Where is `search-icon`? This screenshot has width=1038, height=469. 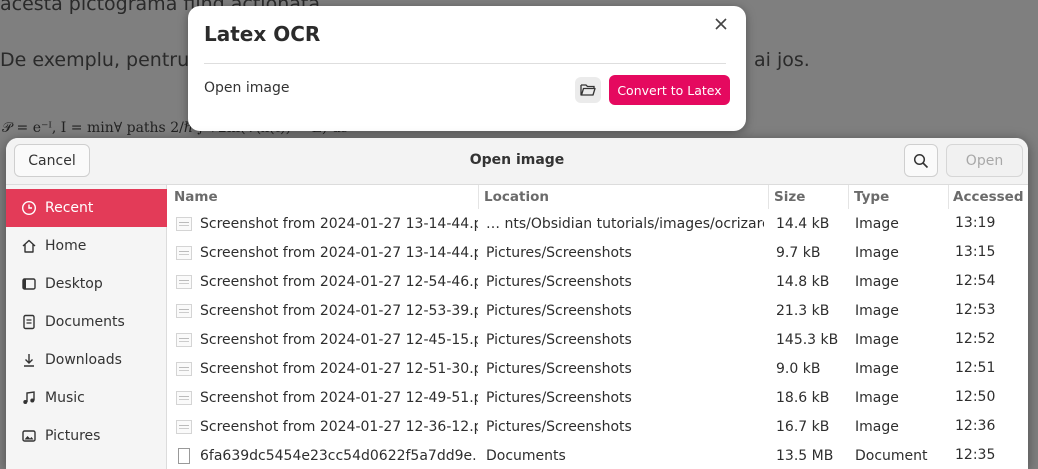
search-icon is located at coordinates (921, 160).